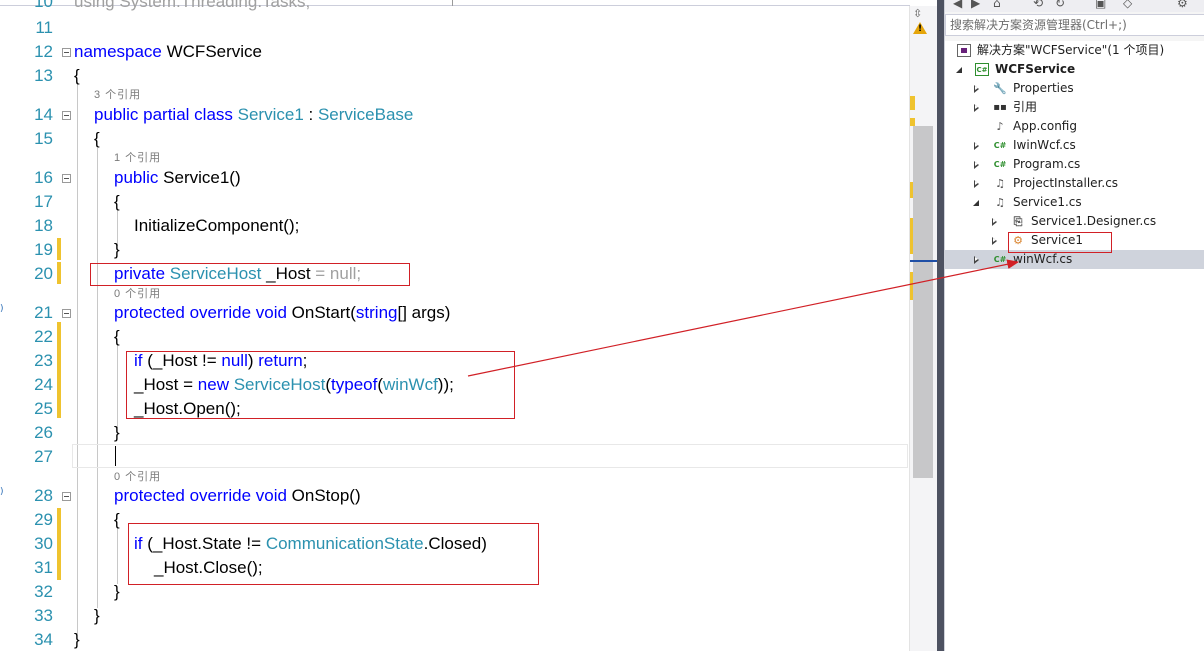  Describe the element at coordinates (923, 302) in the screenshot. I see `scrollbar-thumb` at that location.